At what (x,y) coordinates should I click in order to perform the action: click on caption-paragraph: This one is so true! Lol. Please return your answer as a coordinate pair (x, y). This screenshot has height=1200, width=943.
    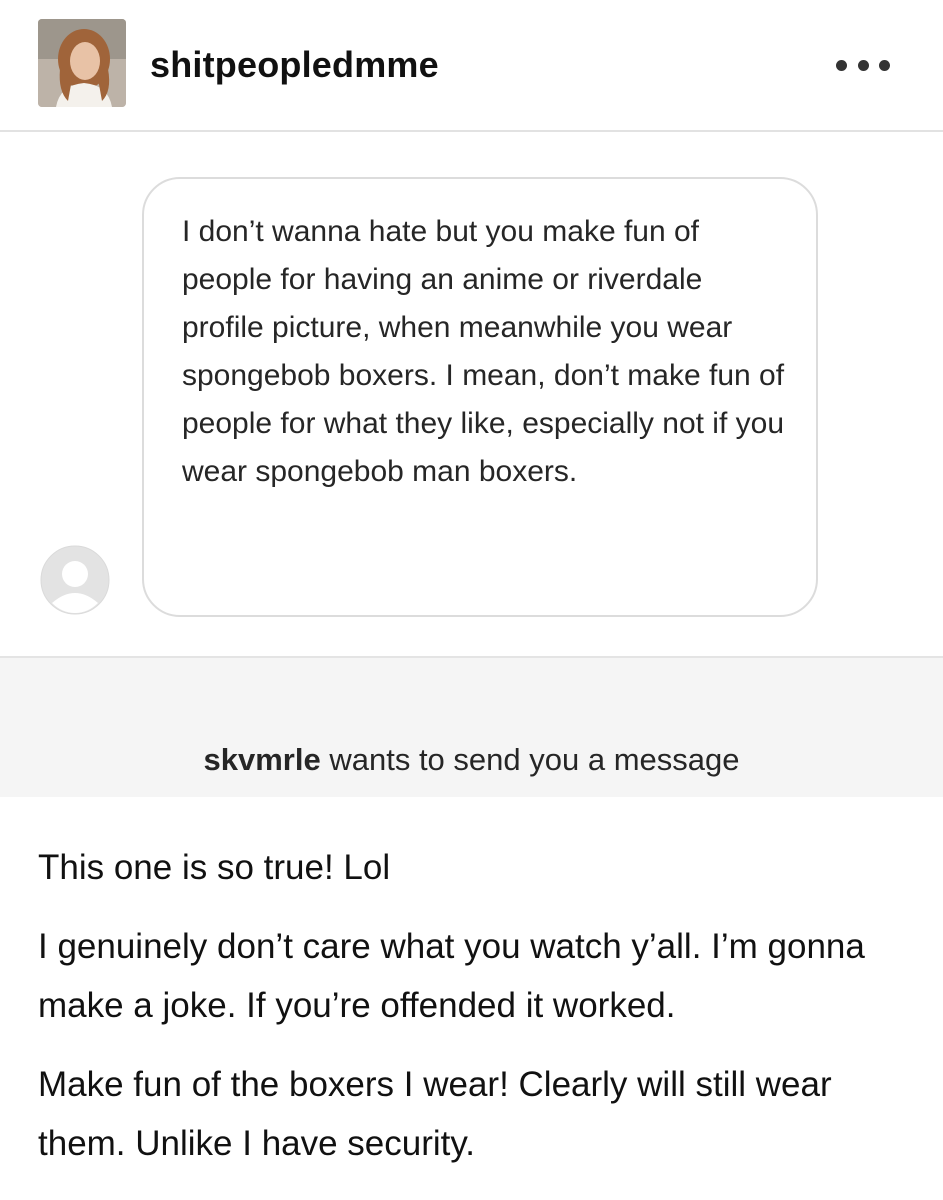
    Looking at the image, I should click on (214, 867).